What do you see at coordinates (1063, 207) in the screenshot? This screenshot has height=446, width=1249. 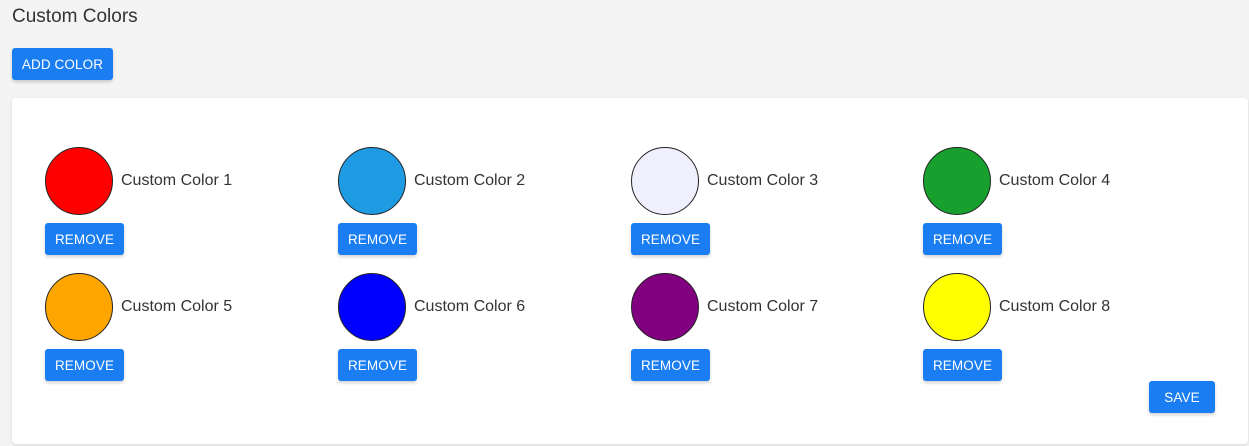 I see `color-item-4: Custom Color 4 REMOVE` at bounding box center [1063, 207].